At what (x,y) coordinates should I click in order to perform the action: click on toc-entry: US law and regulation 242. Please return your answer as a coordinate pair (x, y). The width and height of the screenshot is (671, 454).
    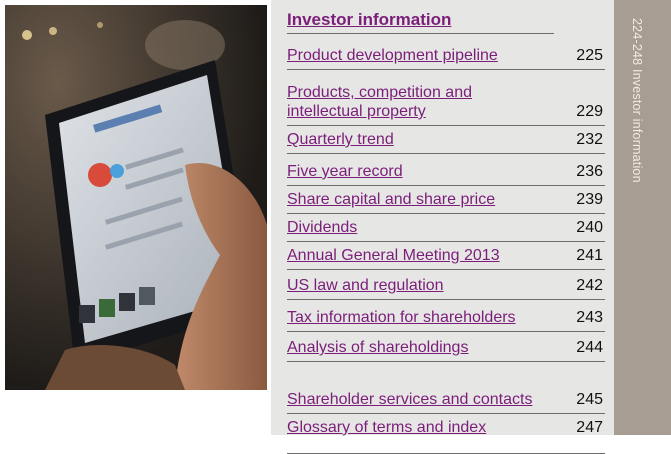
    Looking at the image, I should click on (446, 285).